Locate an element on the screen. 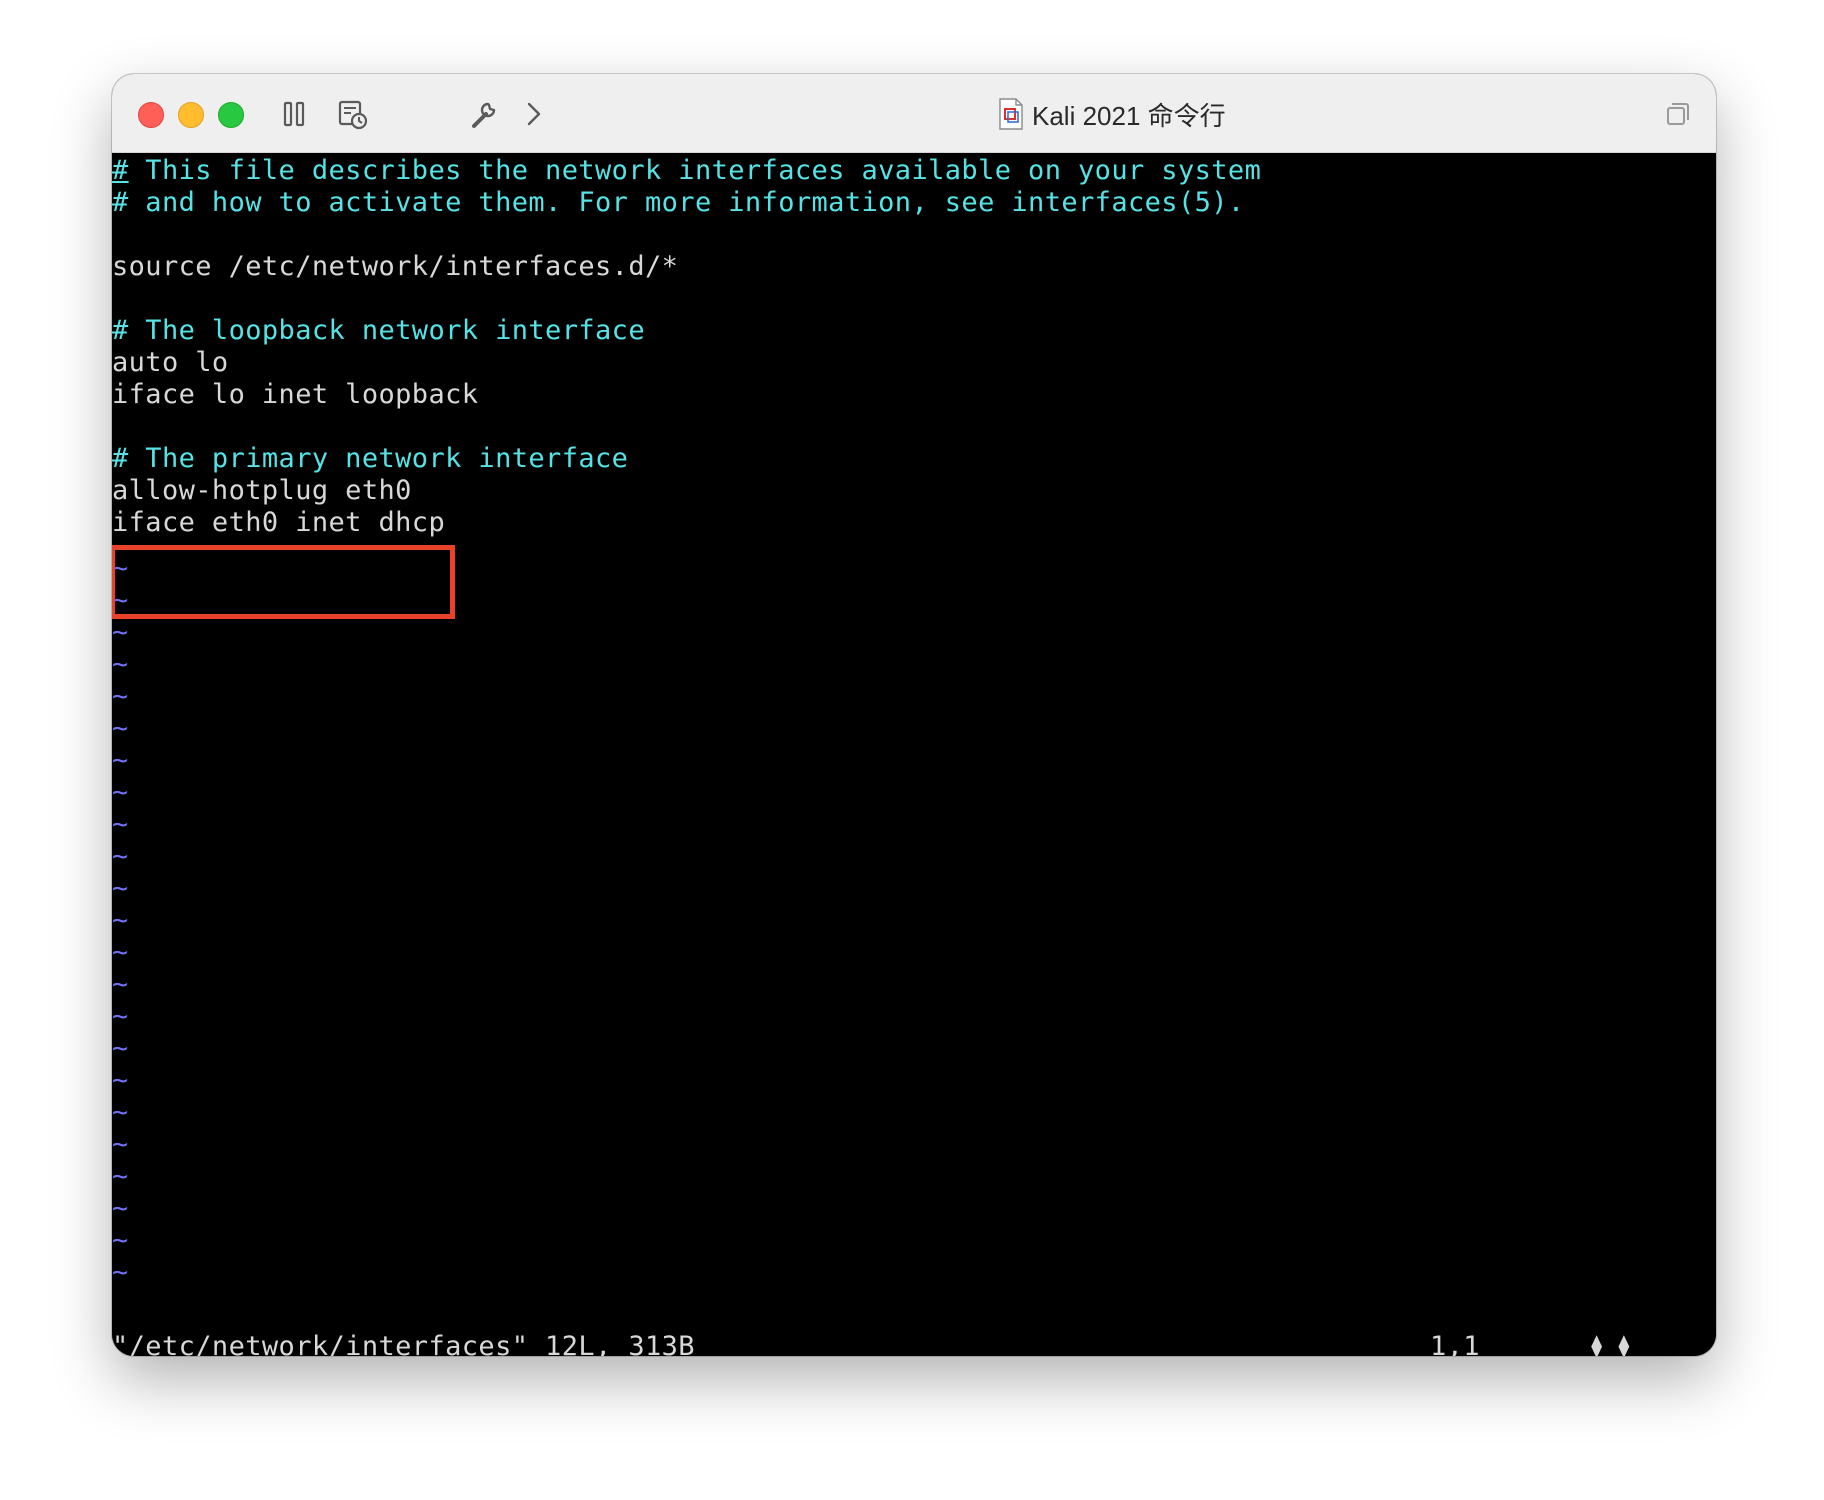 This screenshot has height=1500, width=1824. file-line: iface lo inet loopback is located at coordinates (295, 394).